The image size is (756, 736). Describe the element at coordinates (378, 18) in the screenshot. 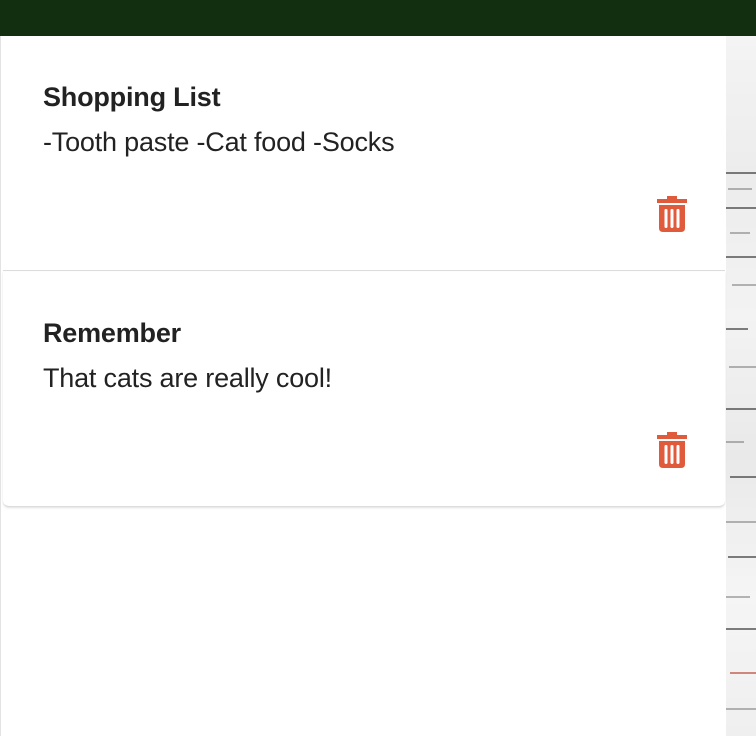

I see `top-header-bar` at that location.